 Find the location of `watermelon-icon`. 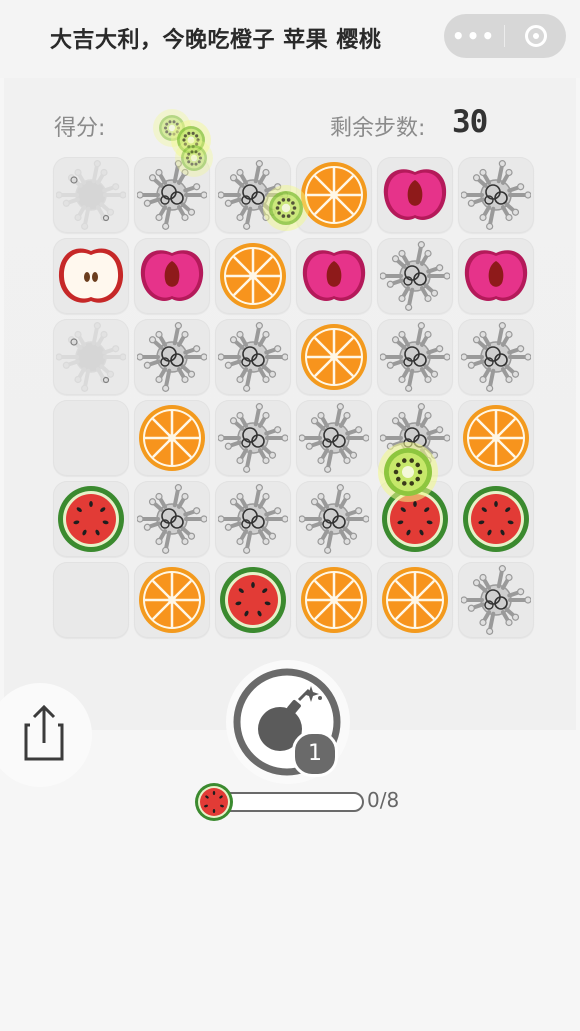

watermelon-icon is located at coordinates (214, 802).